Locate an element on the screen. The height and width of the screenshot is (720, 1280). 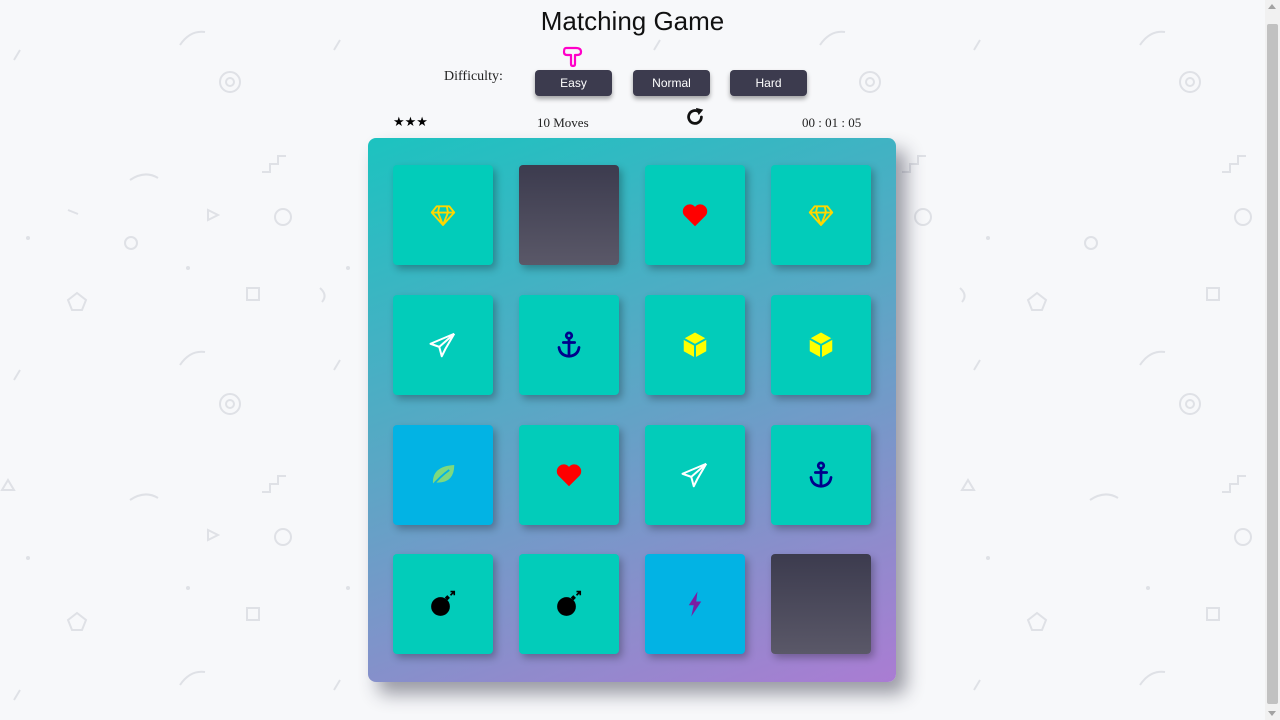
hand-pointer-icon is located at coordinates (572, 57).